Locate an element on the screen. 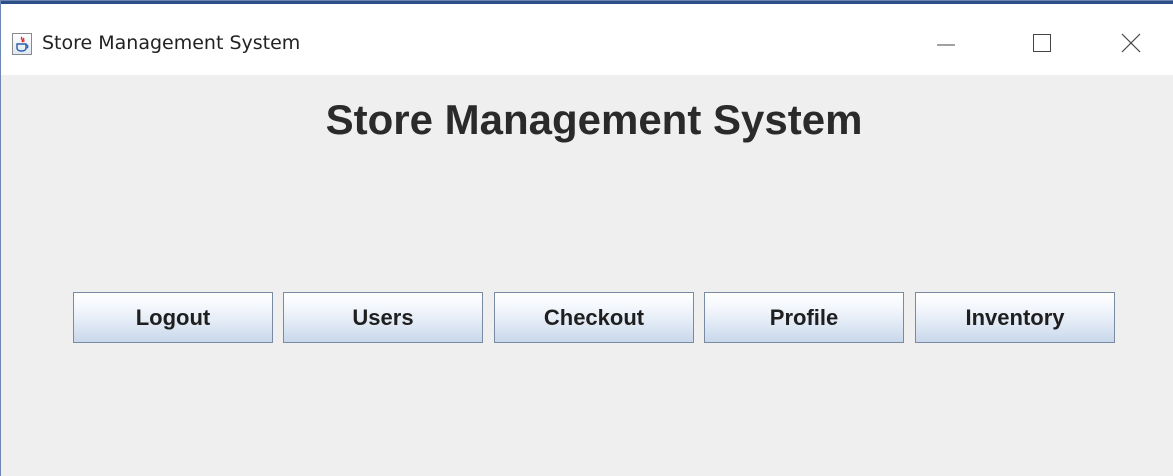 The width and height of the screenshot is (1173, 476). minimize-button is located at coordinates (946, 43).